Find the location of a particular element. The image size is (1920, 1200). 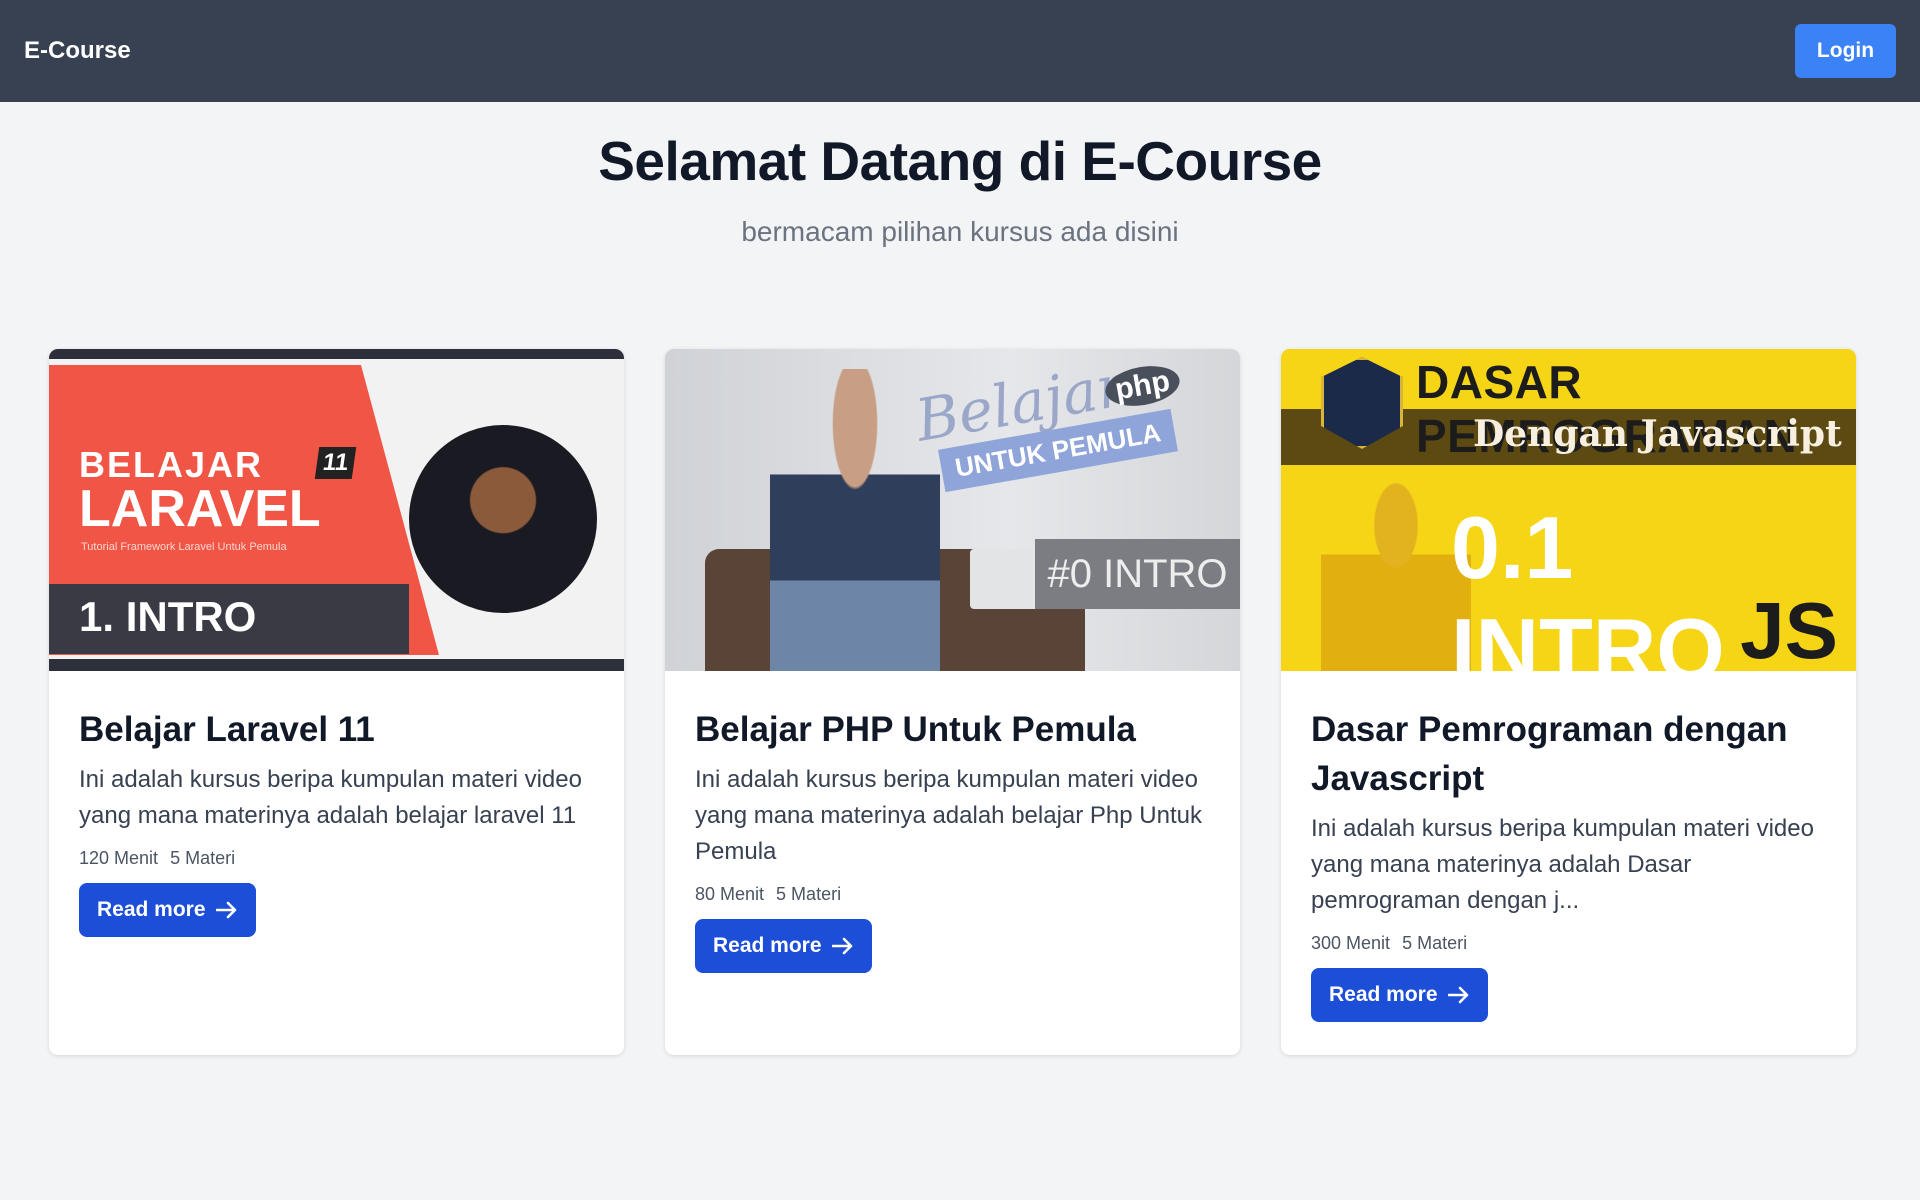

course-thumbnail: Belajar php UNTUK PEMULA #0 INTRO is located at coordinates (952, 510).